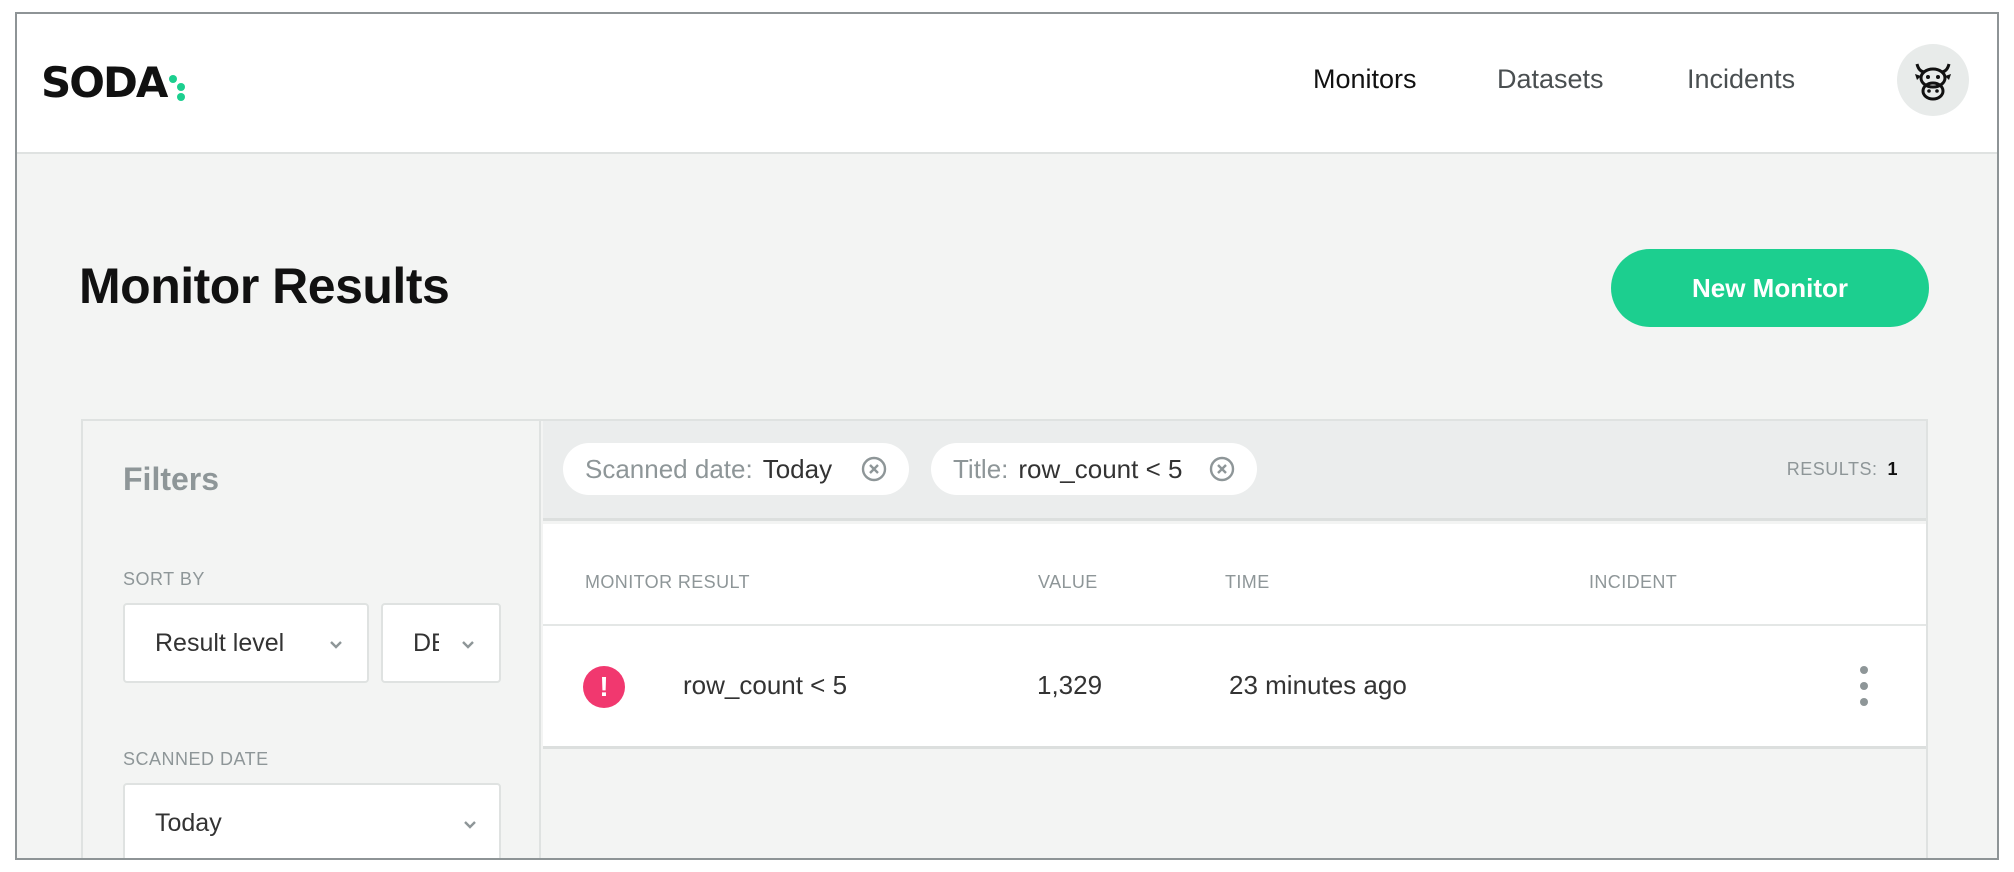 Image resolution: width=2014 pixels, height=872 pixels. I want to click on logo-text: SODA, so click(104, 82).